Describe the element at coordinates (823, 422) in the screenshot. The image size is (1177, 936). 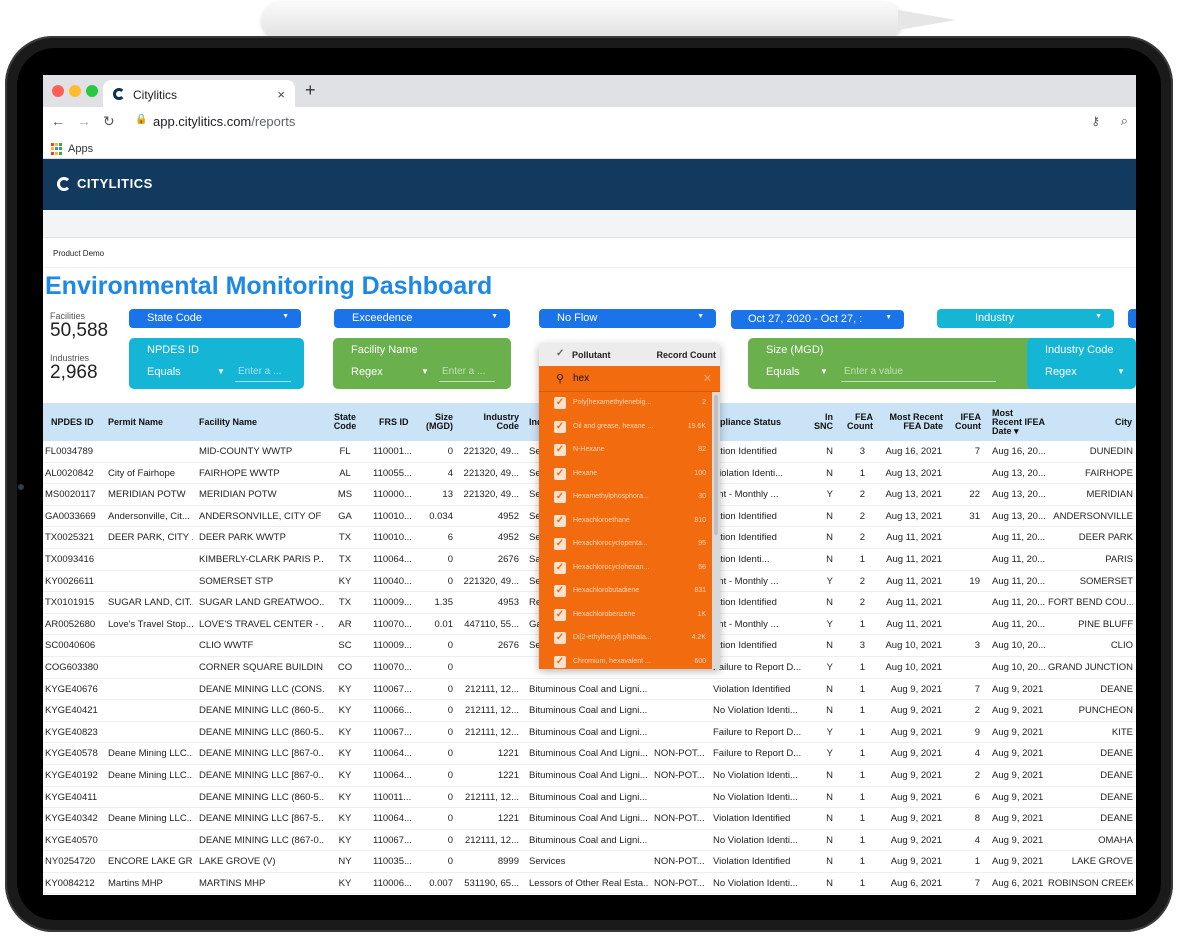
I see `col-in-snc: In SNC` at that location.